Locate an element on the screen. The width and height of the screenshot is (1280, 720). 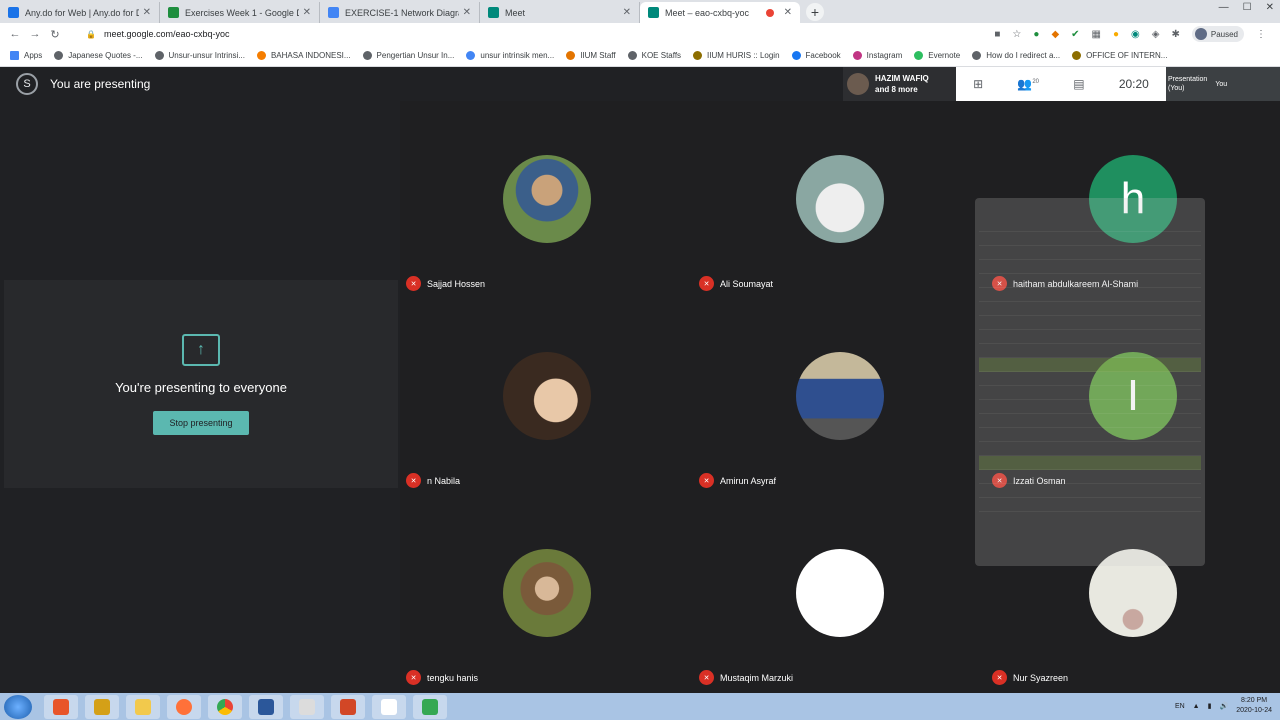
tab-meet-active: Meet – eao-cxbq-yoc ✕ is located at coordinates (720, 12).